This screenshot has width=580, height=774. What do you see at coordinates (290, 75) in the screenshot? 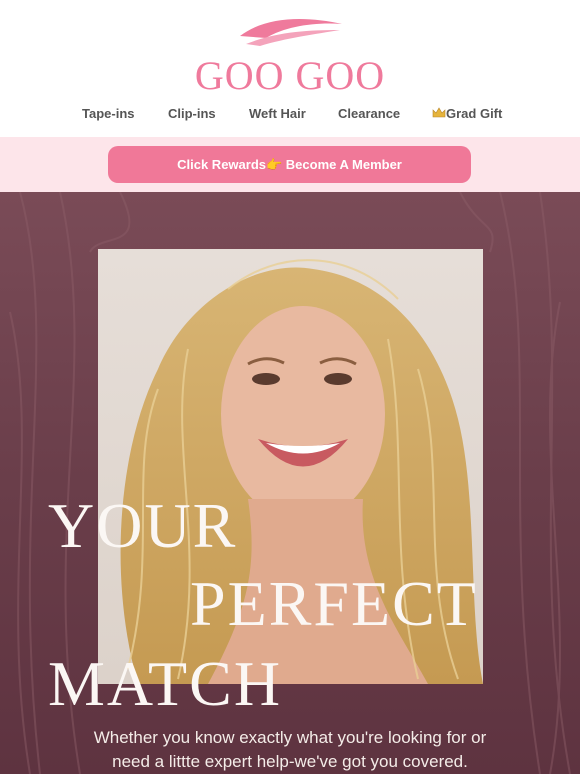
I see `brand-name: GOO GOO` at bounding box center [290, 75].